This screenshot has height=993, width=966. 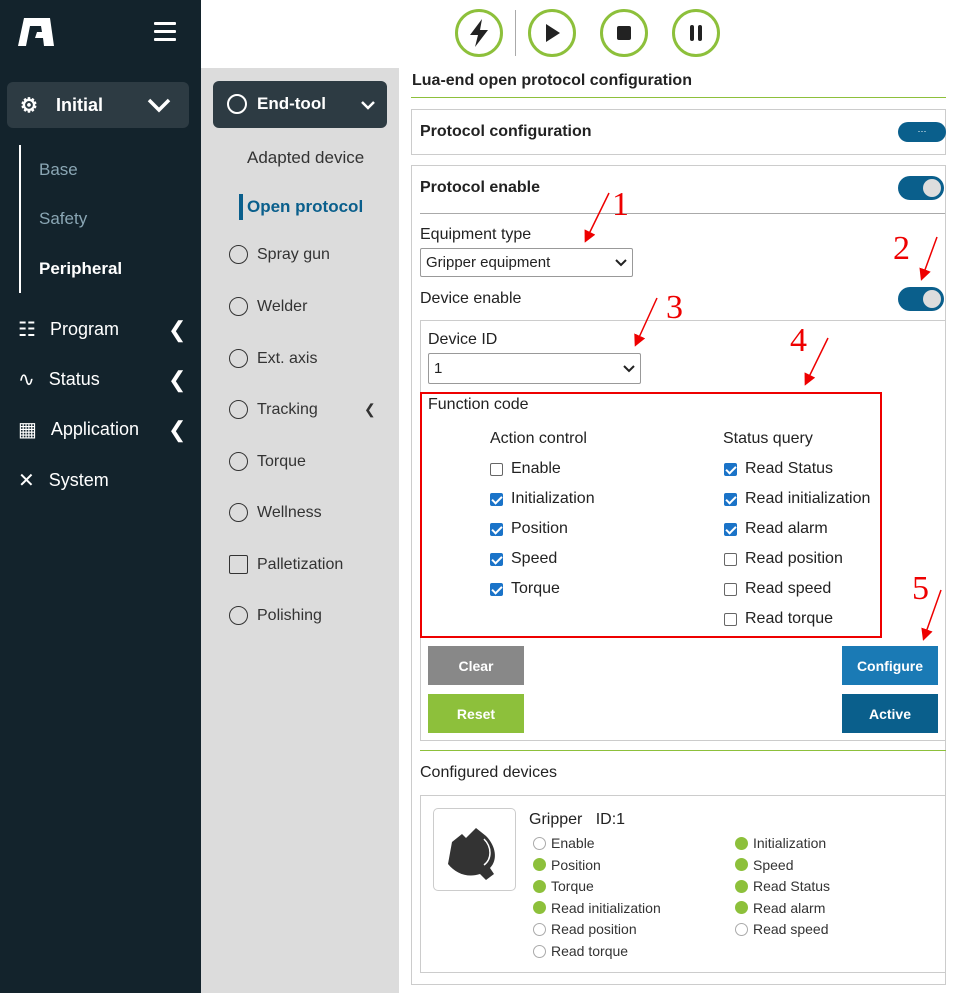 What do you see at coordinates (94, 429) in the screenshot?
I see `label: Application` at bounding box center [94, 429].